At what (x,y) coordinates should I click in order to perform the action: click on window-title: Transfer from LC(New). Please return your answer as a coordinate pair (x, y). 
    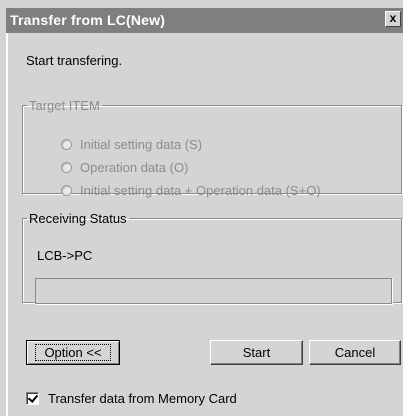
    Looking at the image, I should click on (88, 20).